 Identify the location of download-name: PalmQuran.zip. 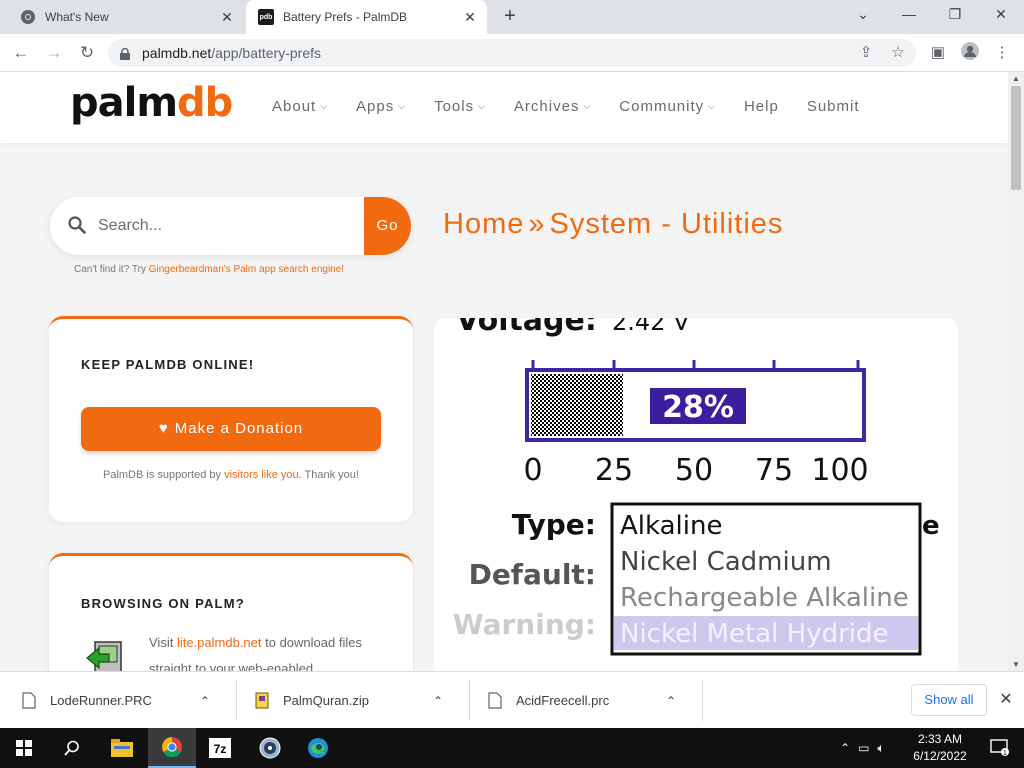
(326, 700).